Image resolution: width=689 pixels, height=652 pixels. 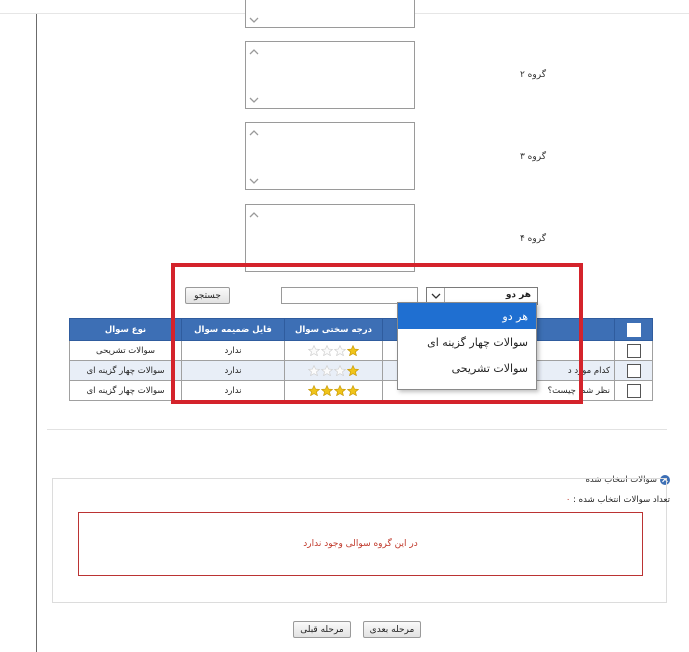 I want to click on empty-group-message: در این گروه سوالی وجود ندارد, so click(x=360, y=544).